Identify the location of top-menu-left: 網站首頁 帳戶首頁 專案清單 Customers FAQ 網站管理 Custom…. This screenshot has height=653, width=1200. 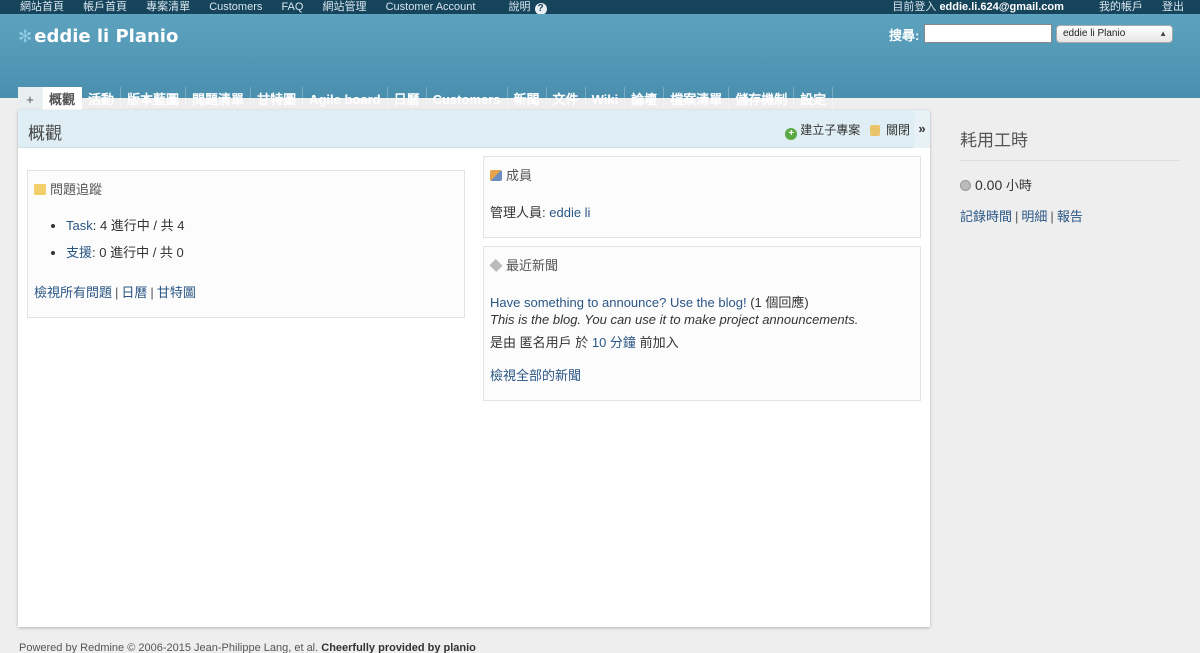
(291, 7).